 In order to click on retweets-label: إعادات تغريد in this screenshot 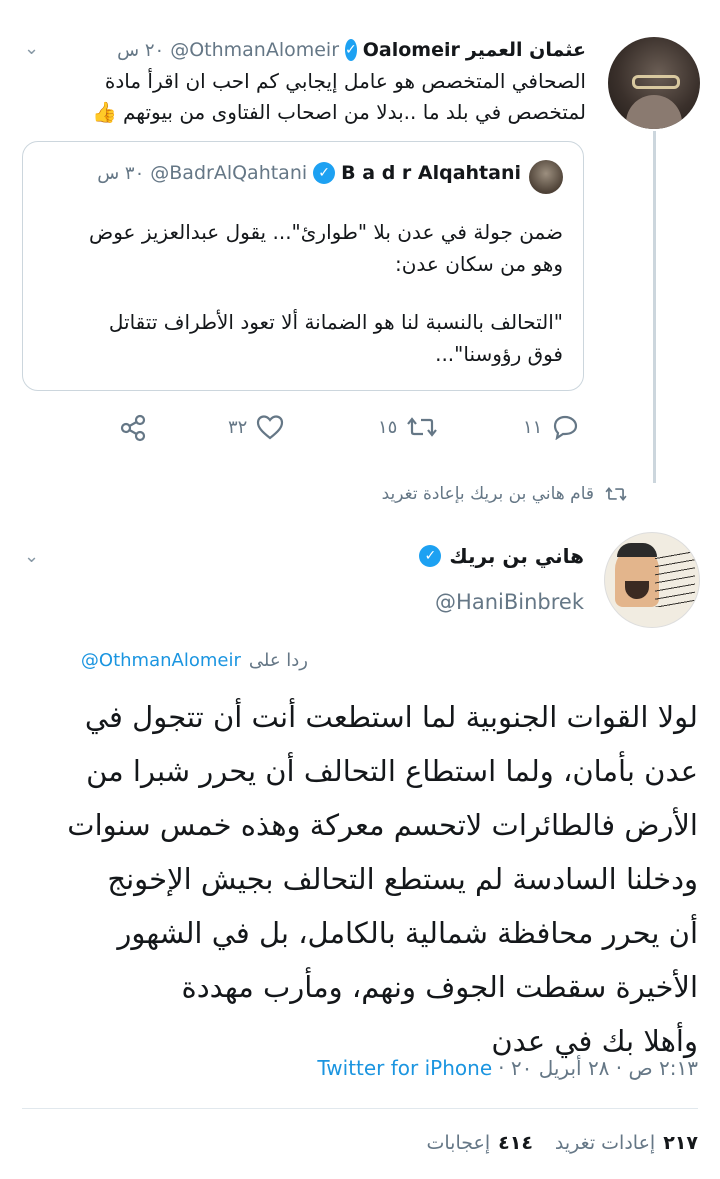, I will do `click(605, 1143)`.